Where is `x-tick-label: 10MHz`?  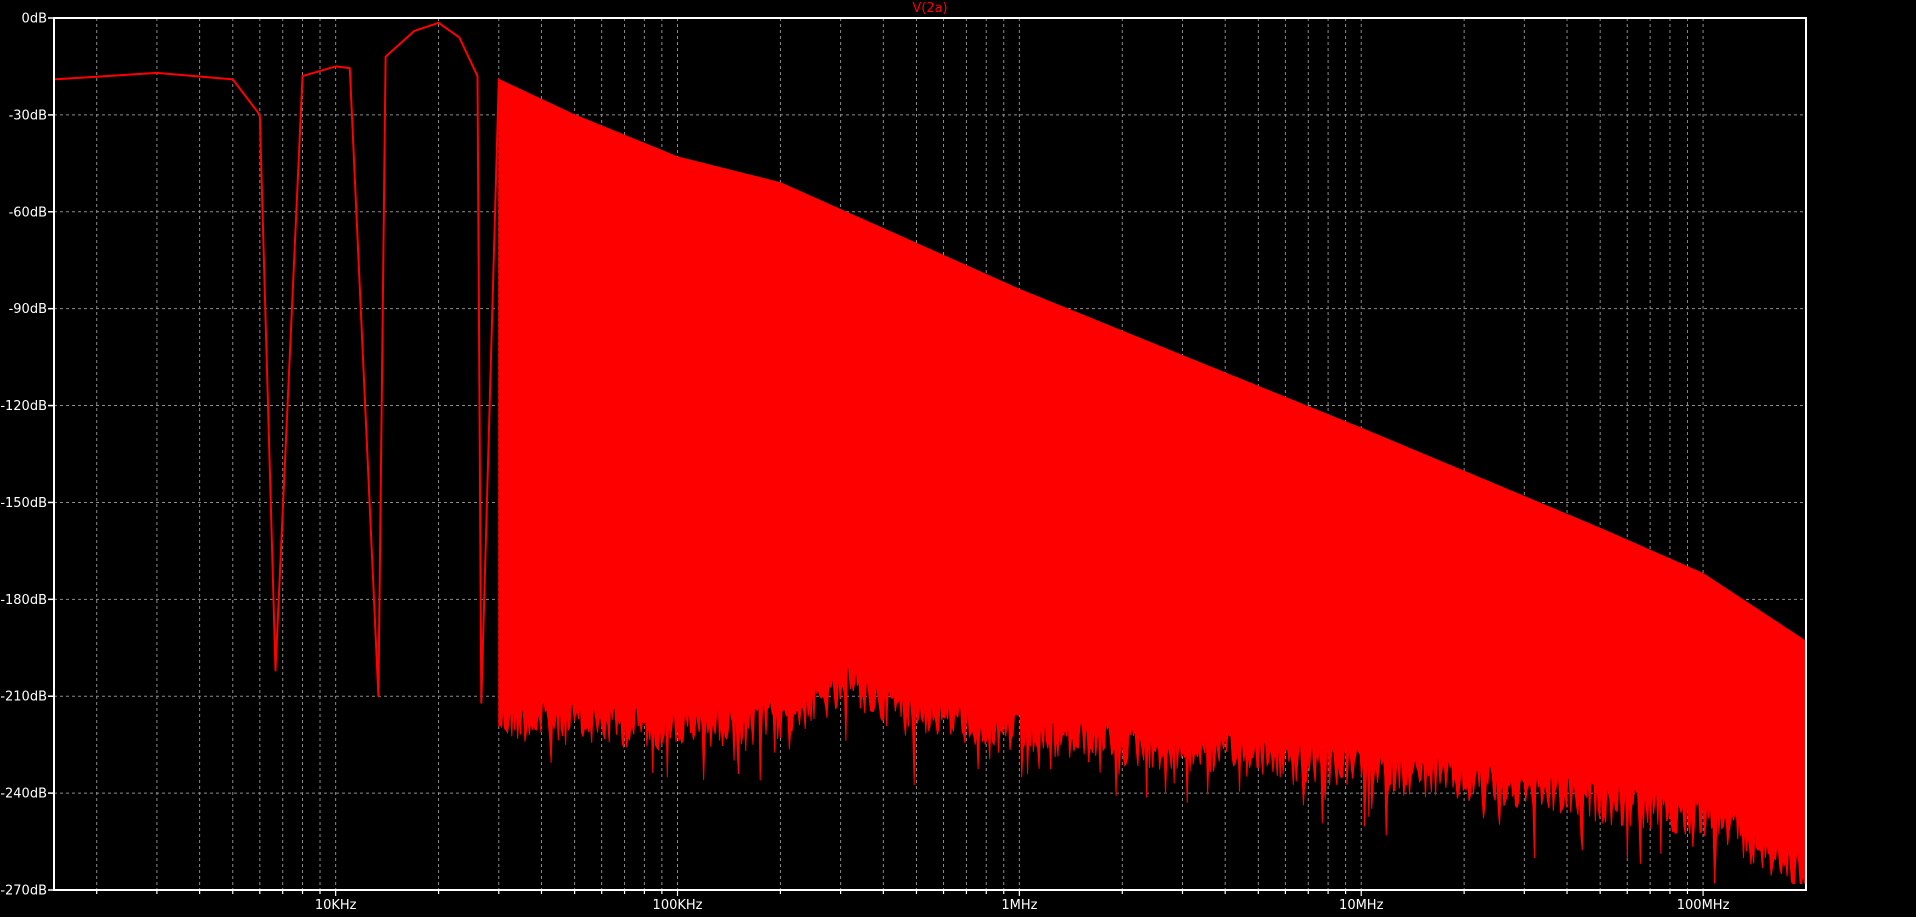
x-tick-label: 10MHz is located at coordinates (1361, 905).